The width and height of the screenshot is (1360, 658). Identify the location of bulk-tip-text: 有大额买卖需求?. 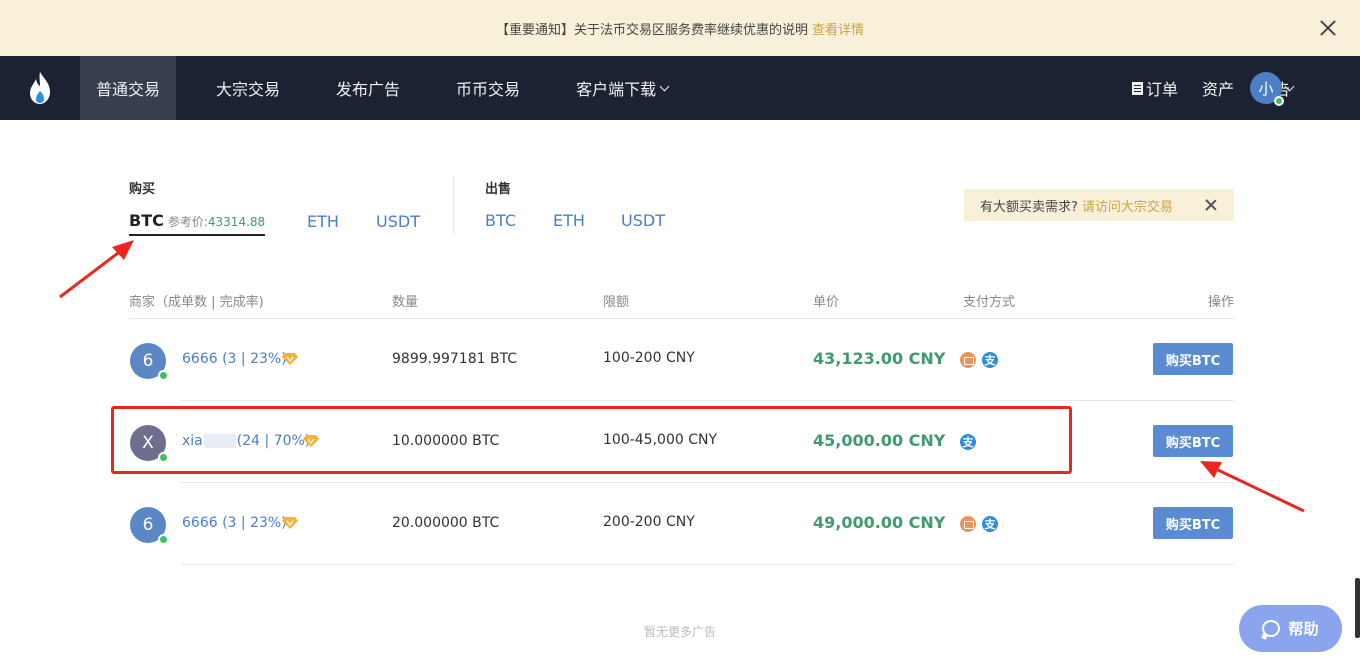
(1029, 207).